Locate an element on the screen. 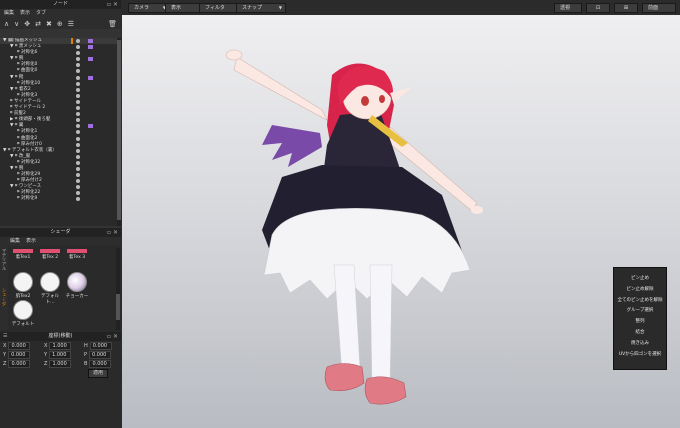  context-menu-item: 結合 is located at coordinates (640, 333).